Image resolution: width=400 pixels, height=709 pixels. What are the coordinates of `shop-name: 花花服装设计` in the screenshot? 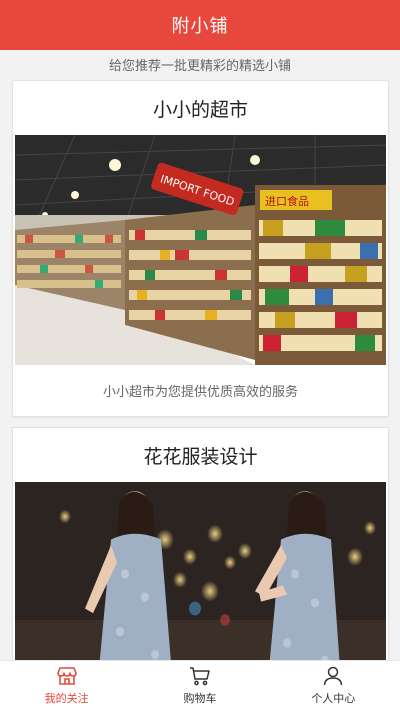 It's located at (200, 456).